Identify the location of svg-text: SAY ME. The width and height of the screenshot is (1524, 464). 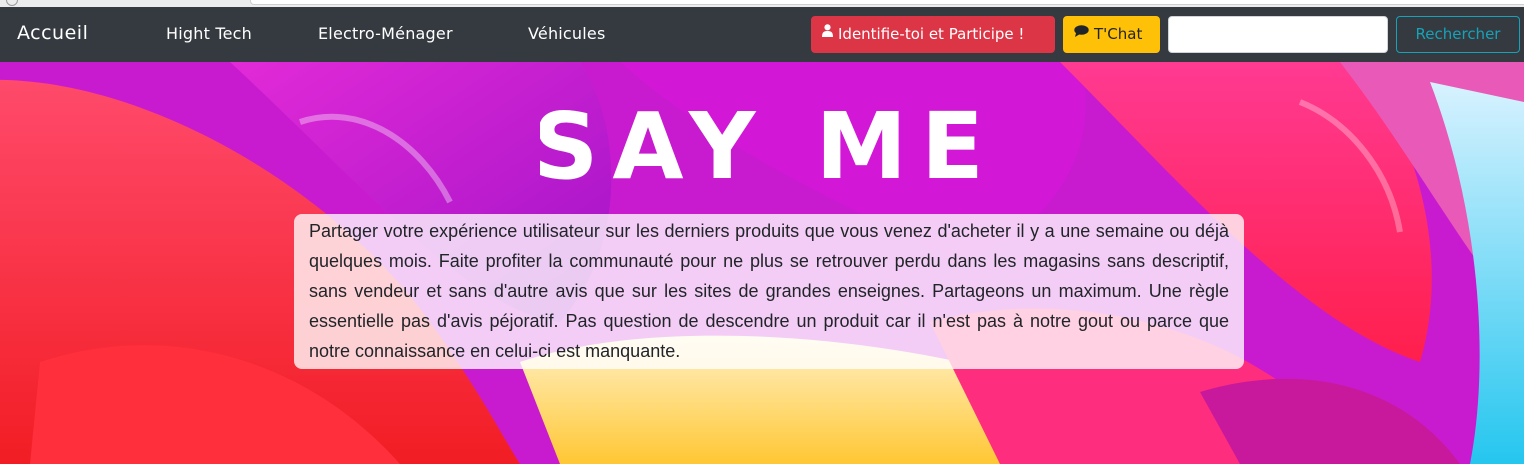
(765, 141).